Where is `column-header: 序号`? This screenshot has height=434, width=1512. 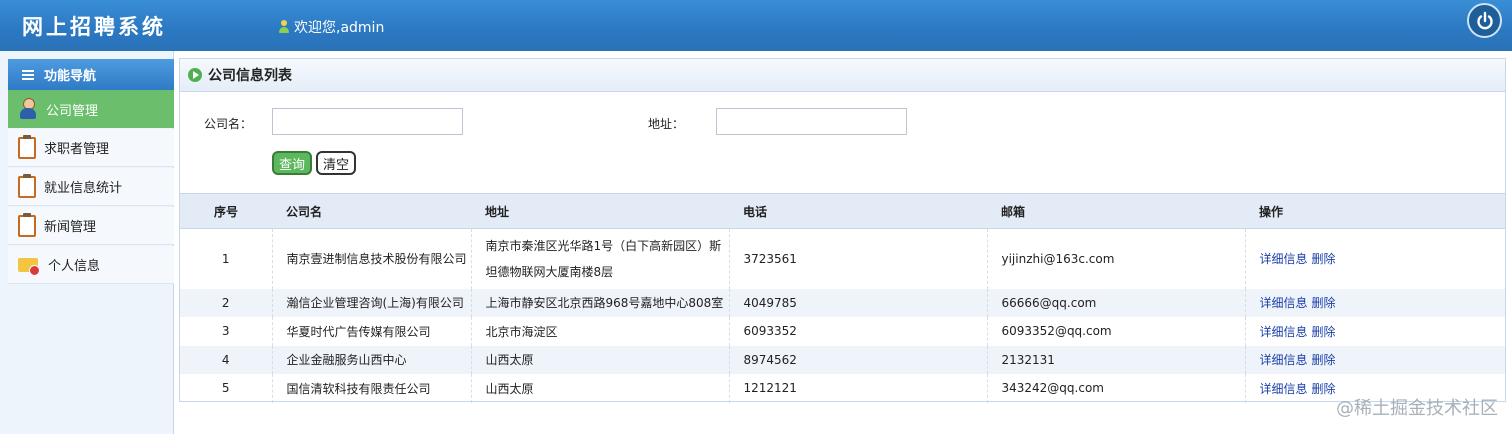 column-header: 序号 is located at coordinates (225, 211).